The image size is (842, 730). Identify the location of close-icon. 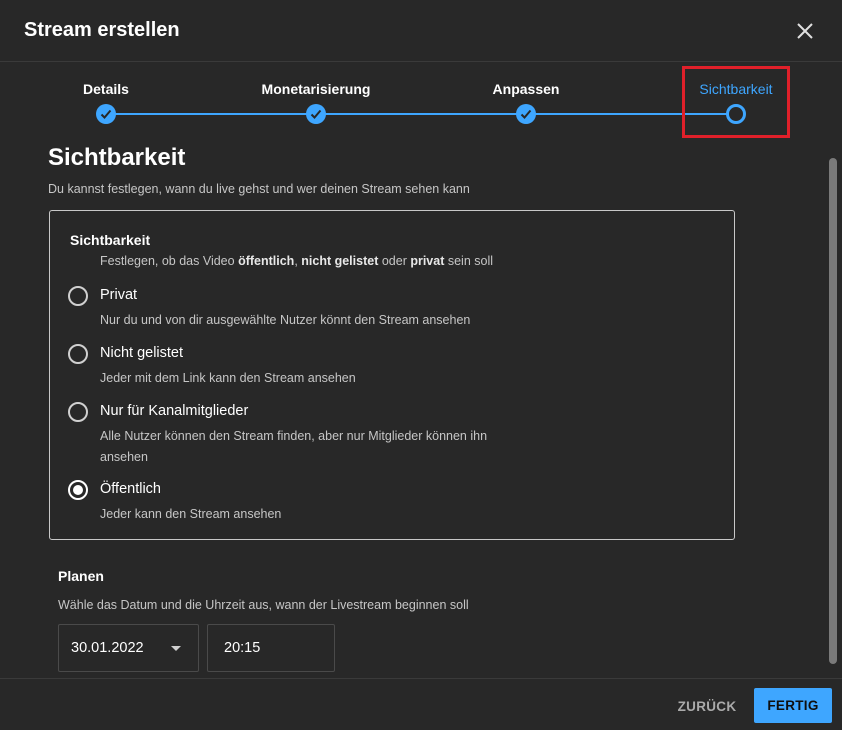
(805, 31).